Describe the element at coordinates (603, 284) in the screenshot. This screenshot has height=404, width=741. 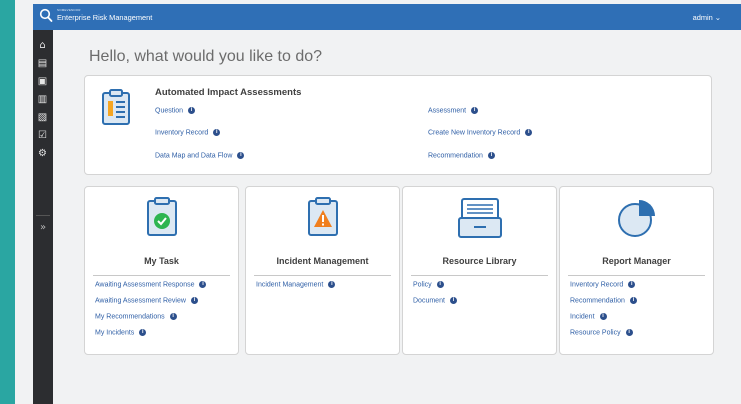
I see `link-inventory-record: Inventory Record i` at that location.